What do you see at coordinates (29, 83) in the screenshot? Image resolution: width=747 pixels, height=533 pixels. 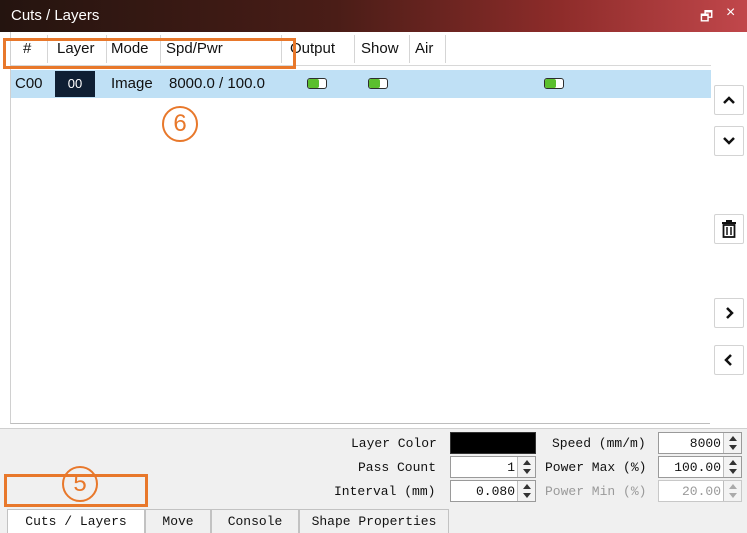 I see `row-id: C00` at bounding box center [29, 83].